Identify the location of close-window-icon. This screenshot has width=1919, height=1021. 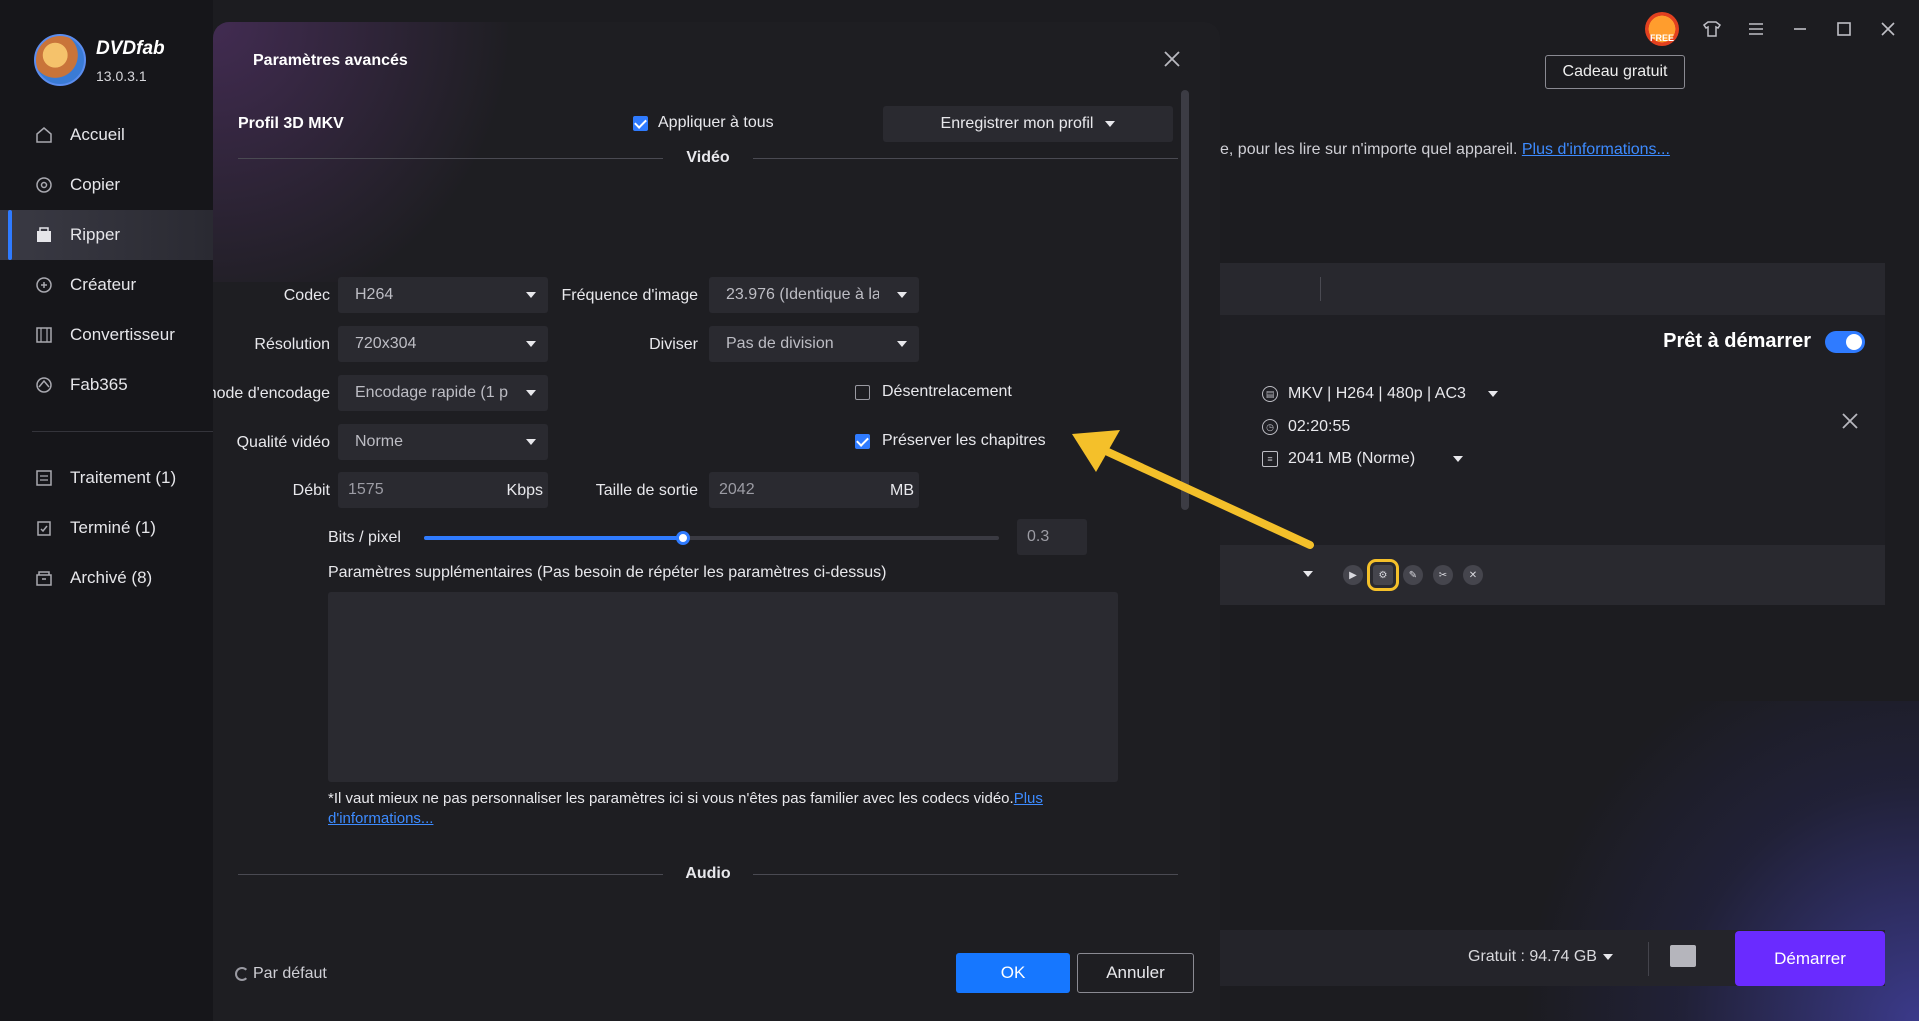
(1888, 29).